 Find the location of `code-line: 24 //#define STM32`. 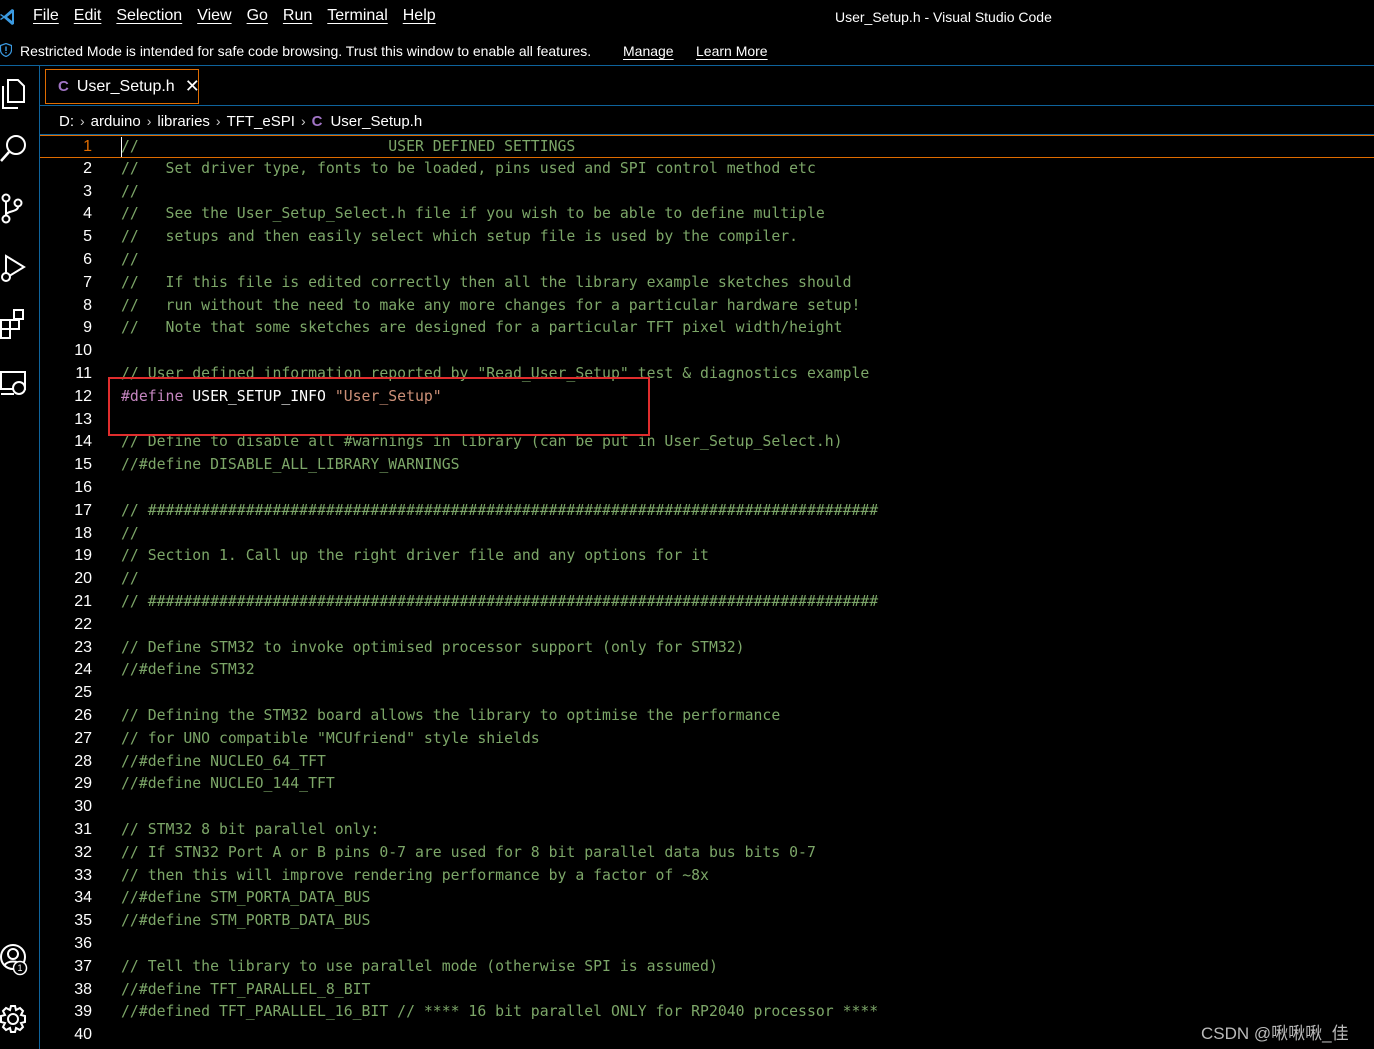

code-line: 24 //#define STM32 is located at coordinates (707, 670).